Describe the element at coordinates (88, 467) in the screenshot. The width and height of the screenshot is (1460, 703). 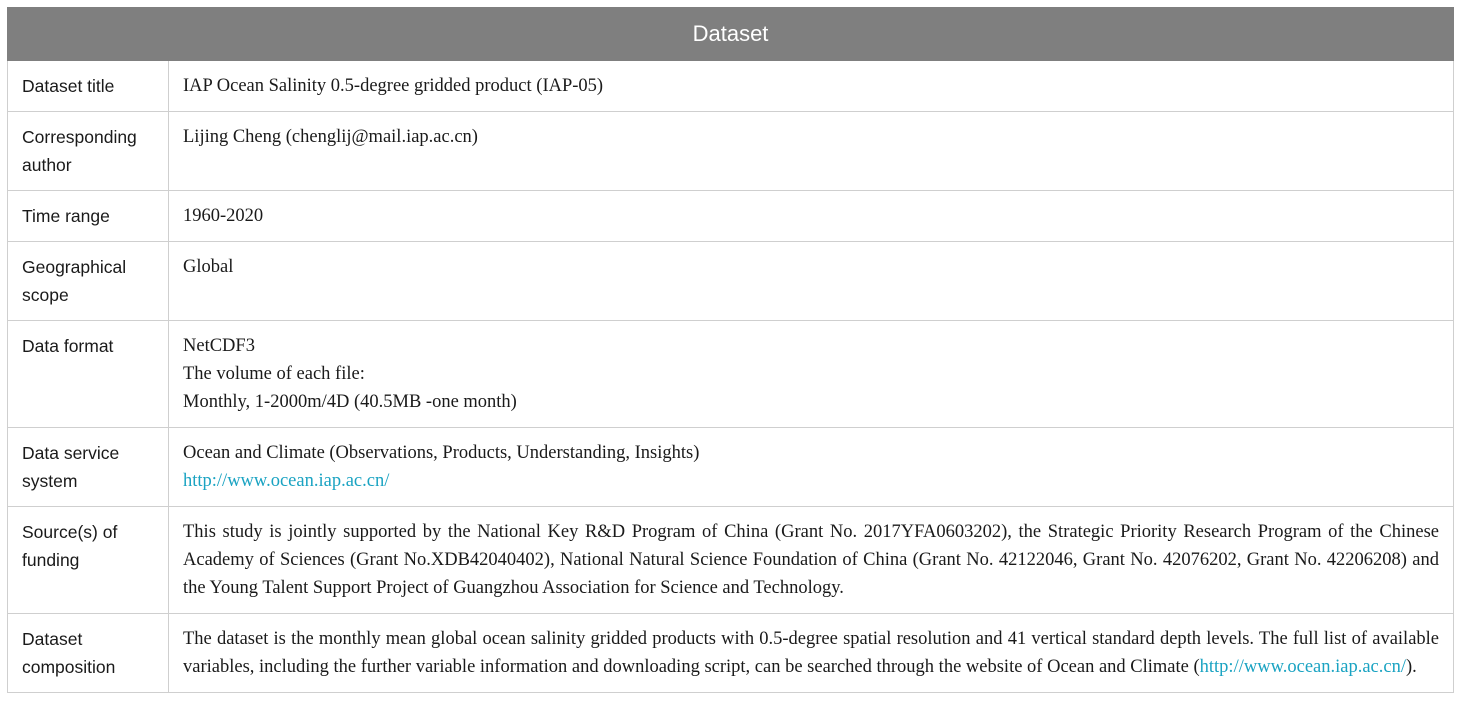
I see `row-label-data-service-system: Data service system` at that location.